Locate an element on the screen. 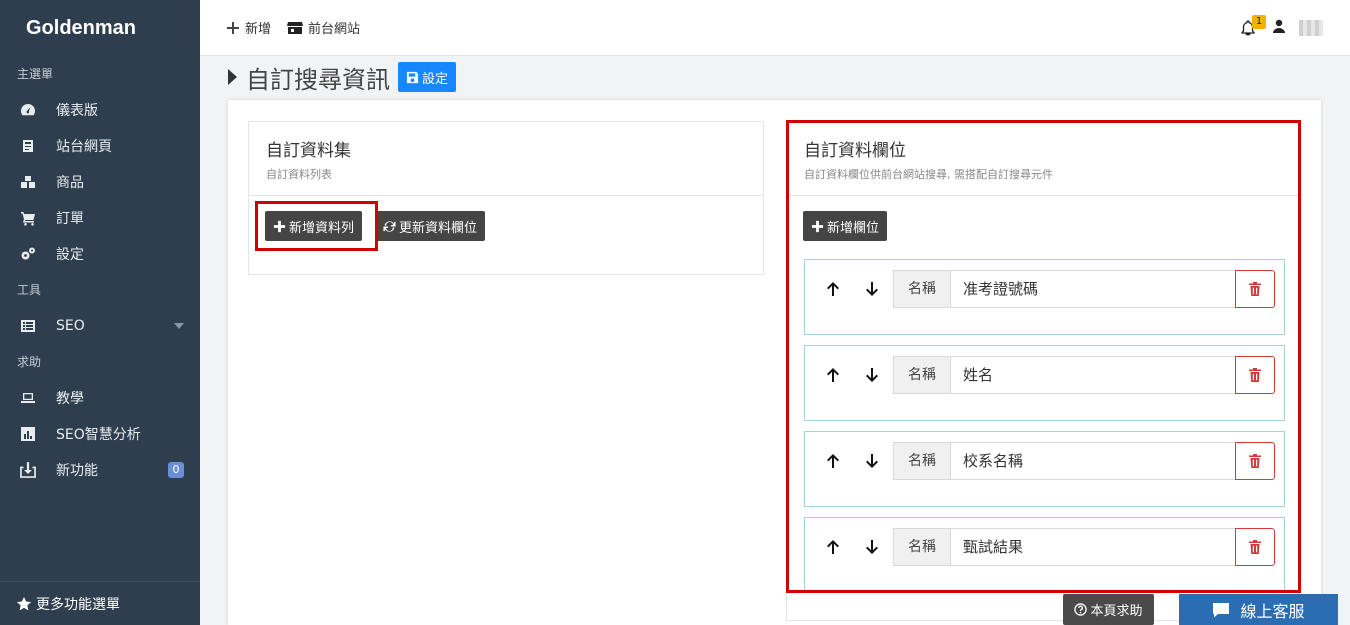  section-main-label: 主選單 is located at coordinates (35, 74).